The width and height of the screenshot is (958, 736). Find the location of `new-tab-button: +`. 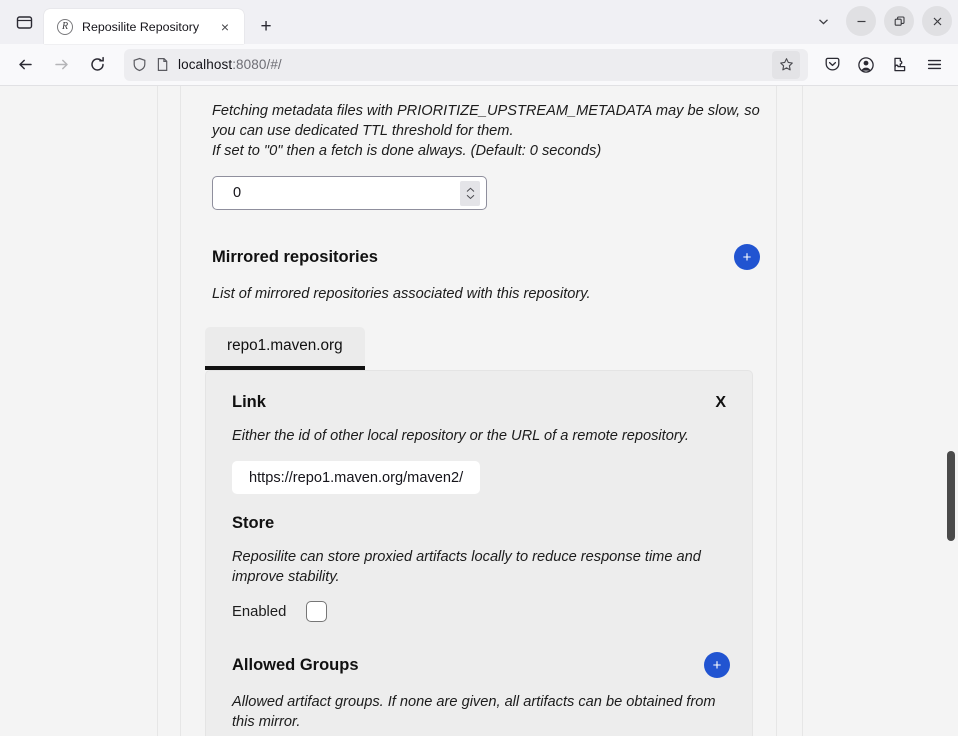

new-tab-button: + is located at coordinates (266, 26).